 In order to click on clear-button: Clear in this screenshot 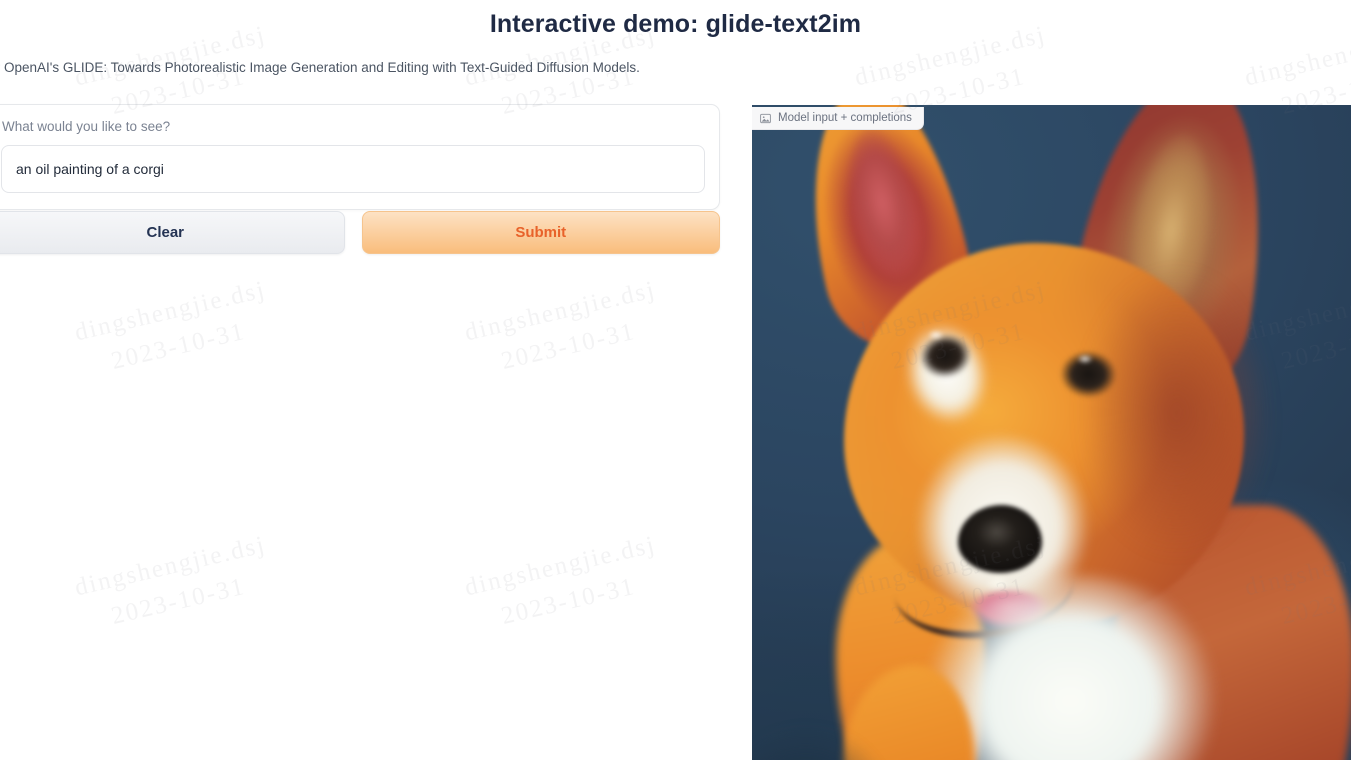, I will do `click(172, 232)`.